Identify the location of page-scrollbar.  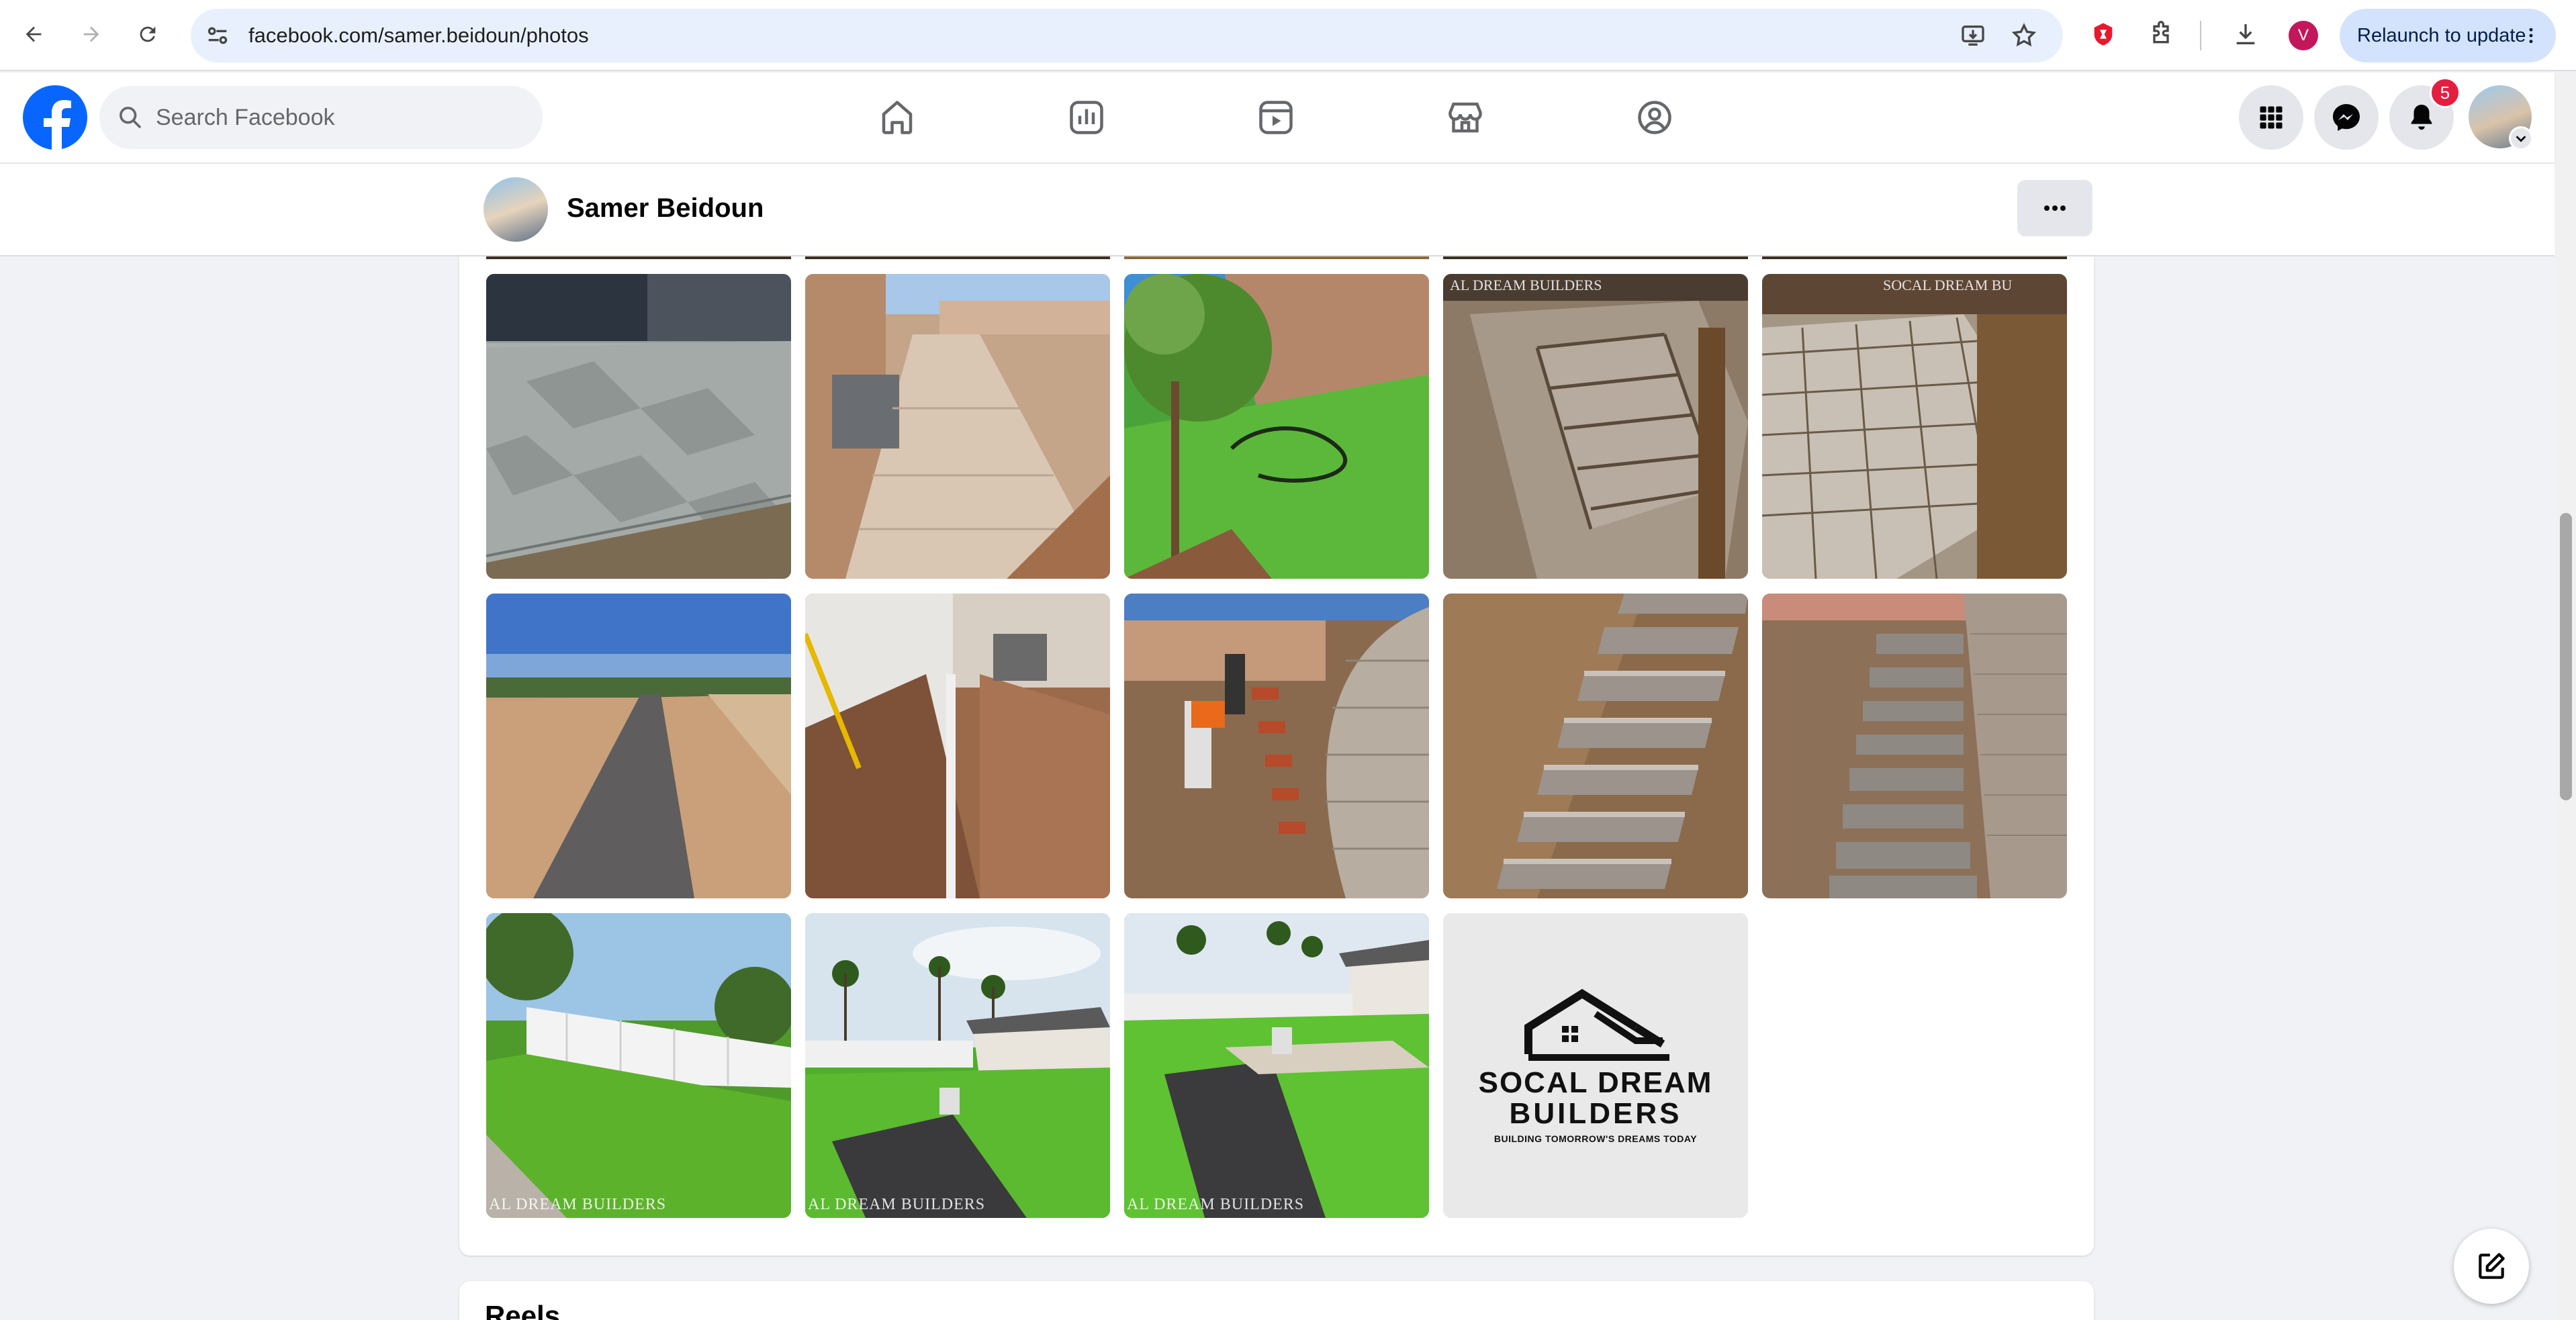
(2566, 697).